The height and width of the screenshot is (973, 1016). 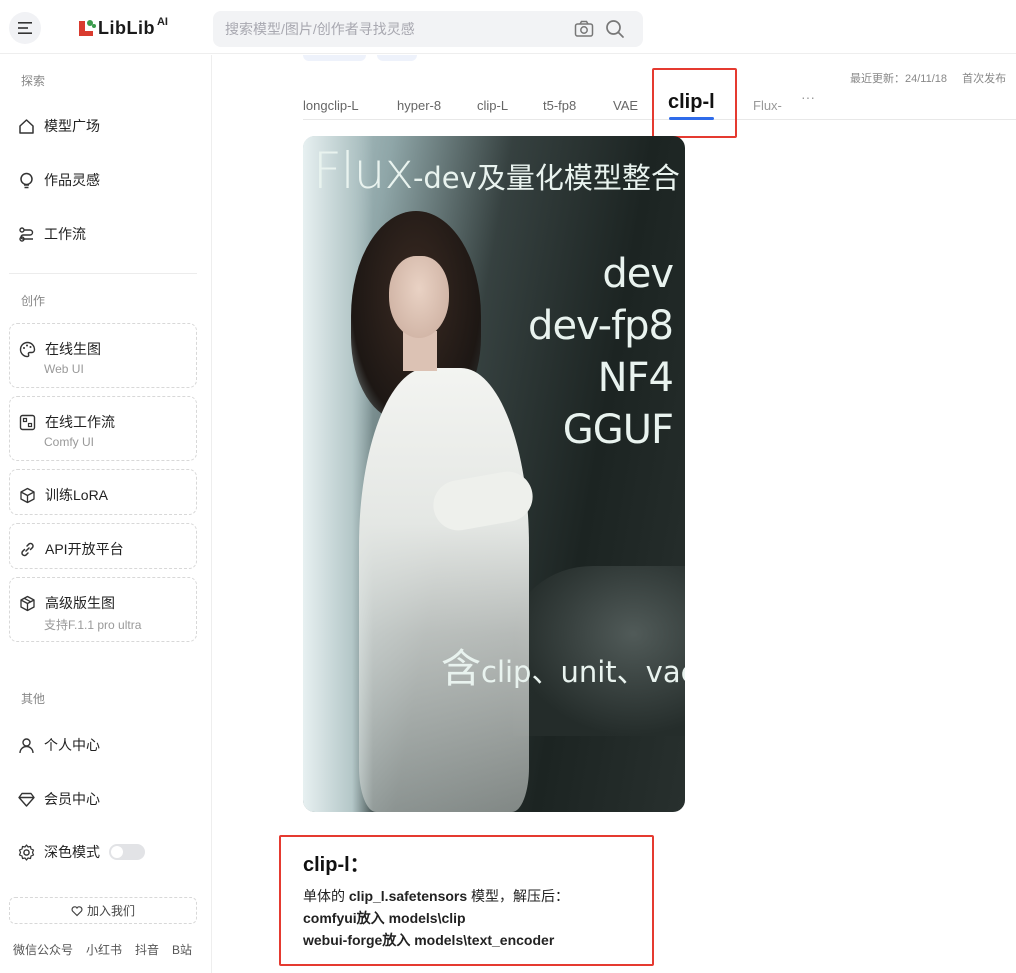 What do you see at coordinates (60, 349) in the screenshot?
I see `card-title: 在线生图` at bounding box center [60, 349].